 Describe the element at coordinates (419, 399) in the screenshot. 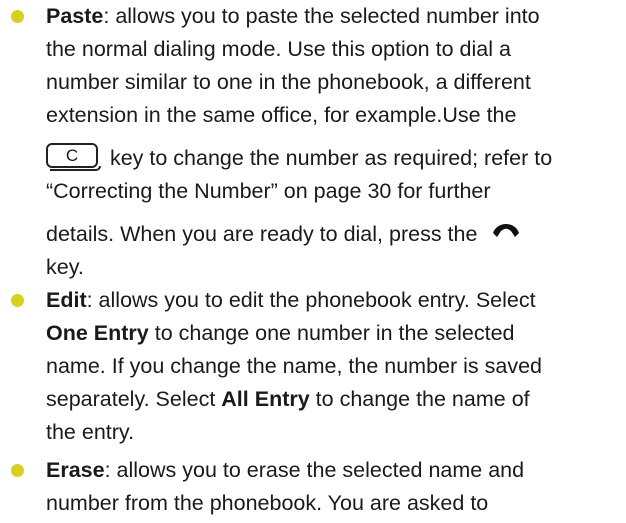

I see `text-line: to change the name of` at that location.